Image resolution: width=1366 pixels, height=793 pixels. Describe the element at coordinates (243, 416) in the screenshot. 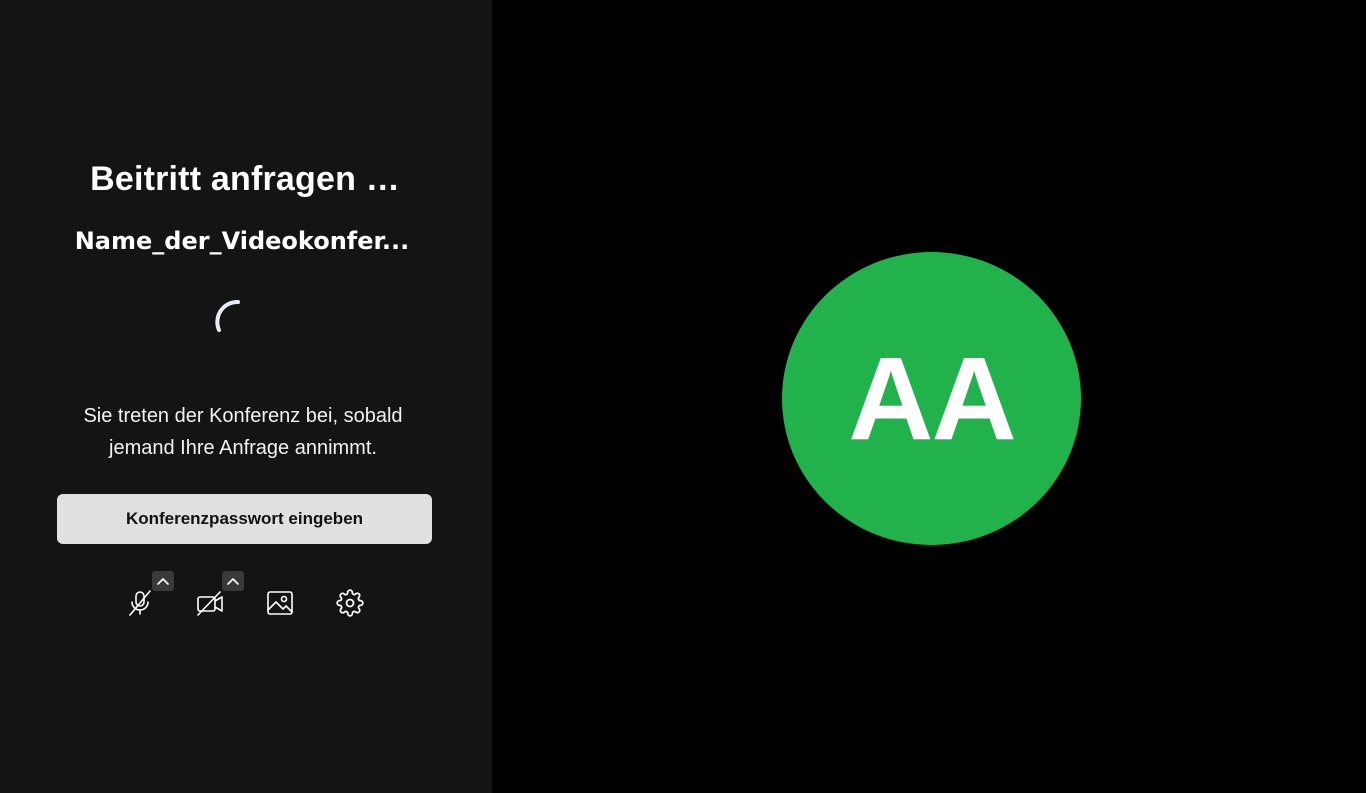

I see `waiting-message-line-1: Sie treten der Konferenz bei, sobald` at that location.